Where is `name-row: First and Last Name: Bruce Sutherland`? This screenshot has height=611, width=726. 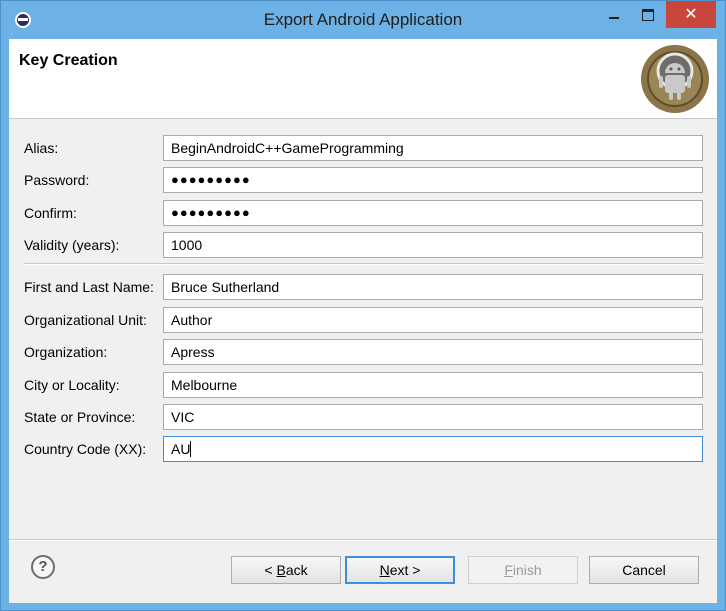
name-row: First and Last Name: Bruce Sutherland is located at coordinates (363, 287).